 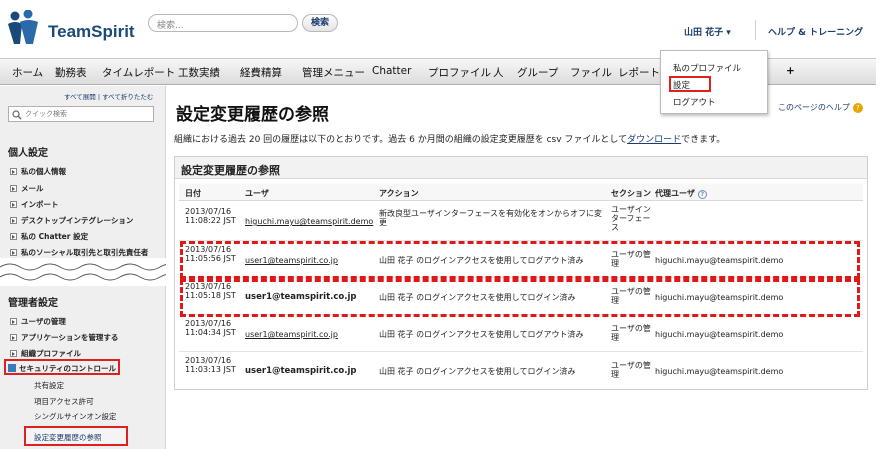 I want to click on page-help-link: このページのヘルプ?, so click(x=820, y=107).